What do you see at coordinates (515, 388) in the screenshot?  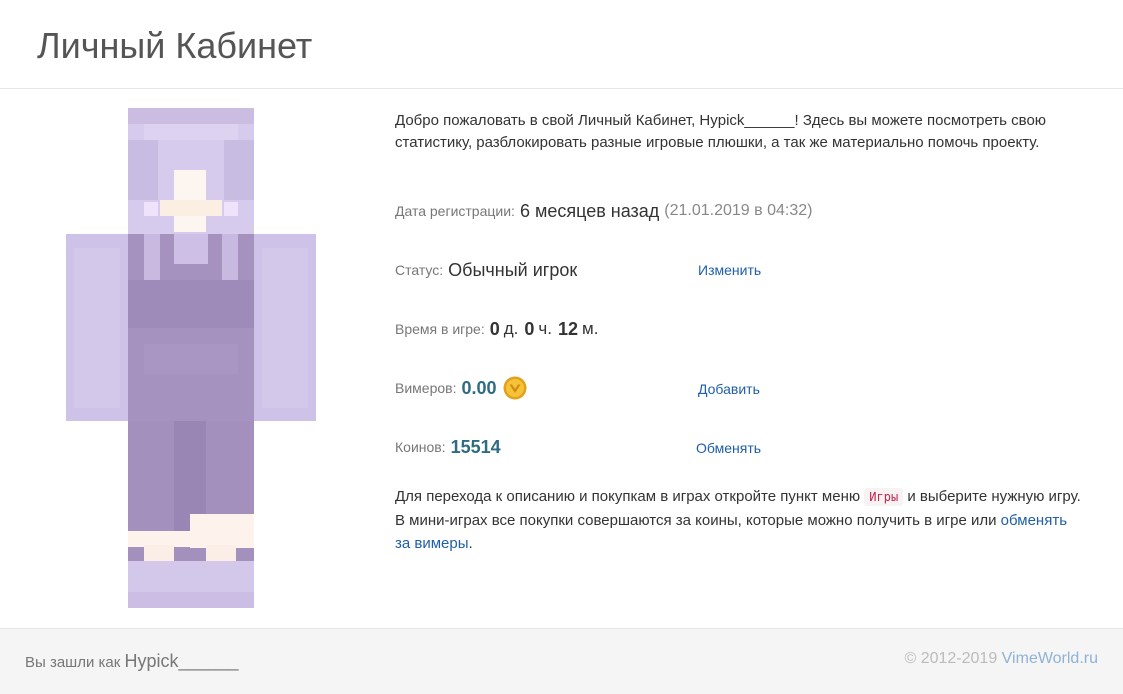 I see `vimer-coin-icon` at bounding box center [515, 388].